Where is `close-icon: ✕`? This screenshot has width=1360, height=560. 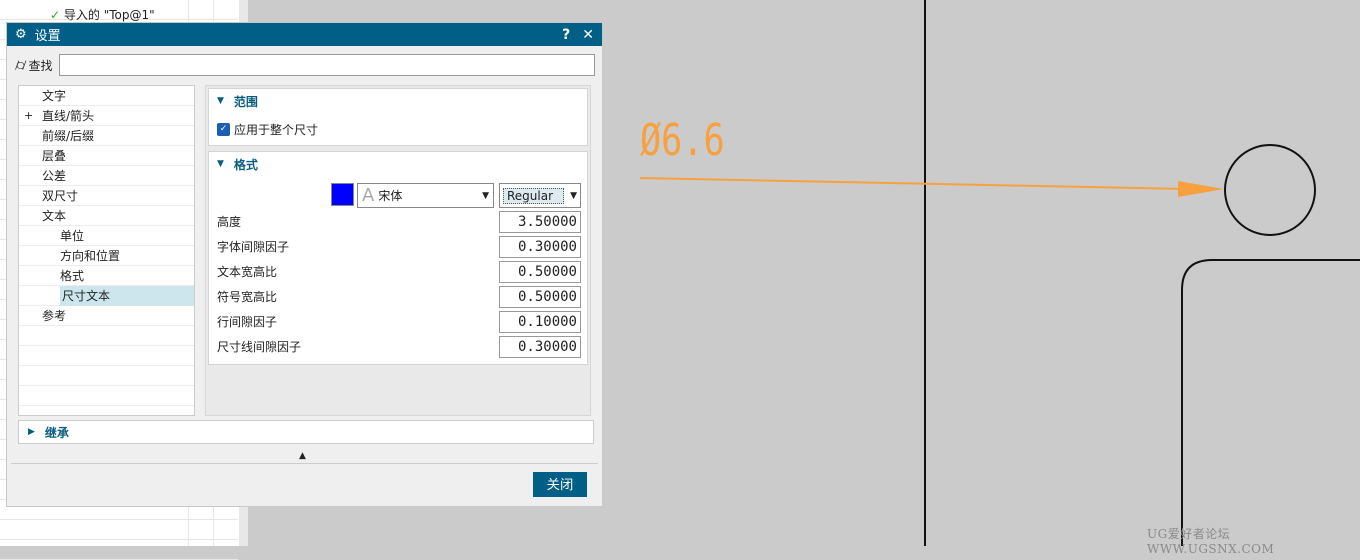
close-icon: ✕ is located at coordinates (588, 35).